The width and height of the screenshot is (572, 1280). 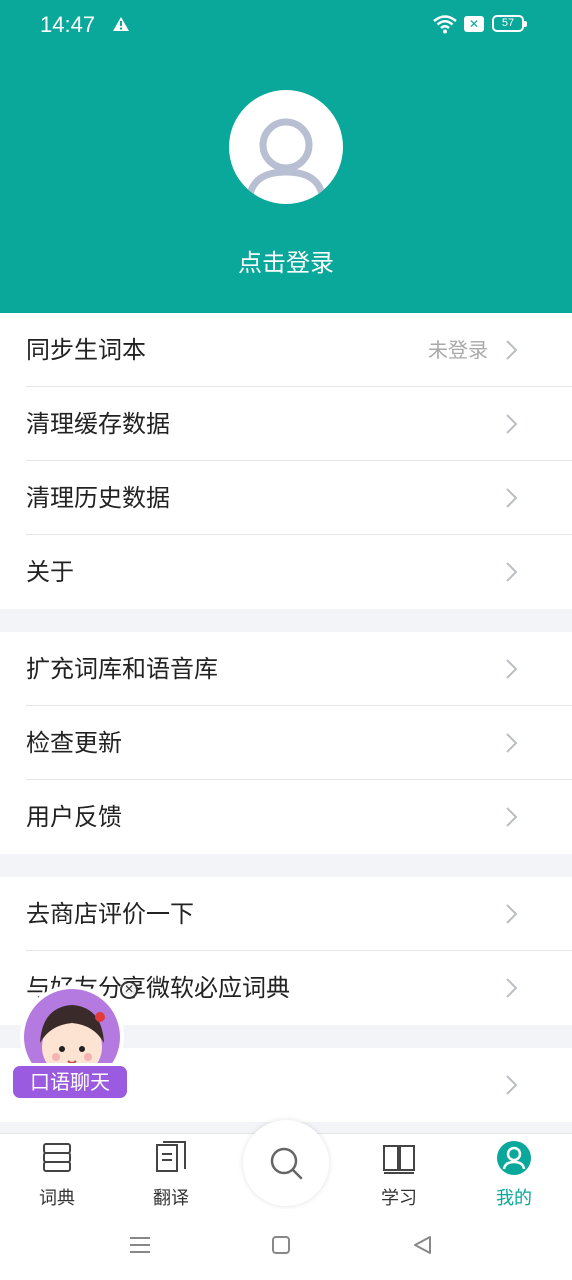 What do you see at coordinates (74, 1043) in the screenshot?
I see `speaking-chat-badge: 口语聊天 ✕` at bounding box center [74, 1043].